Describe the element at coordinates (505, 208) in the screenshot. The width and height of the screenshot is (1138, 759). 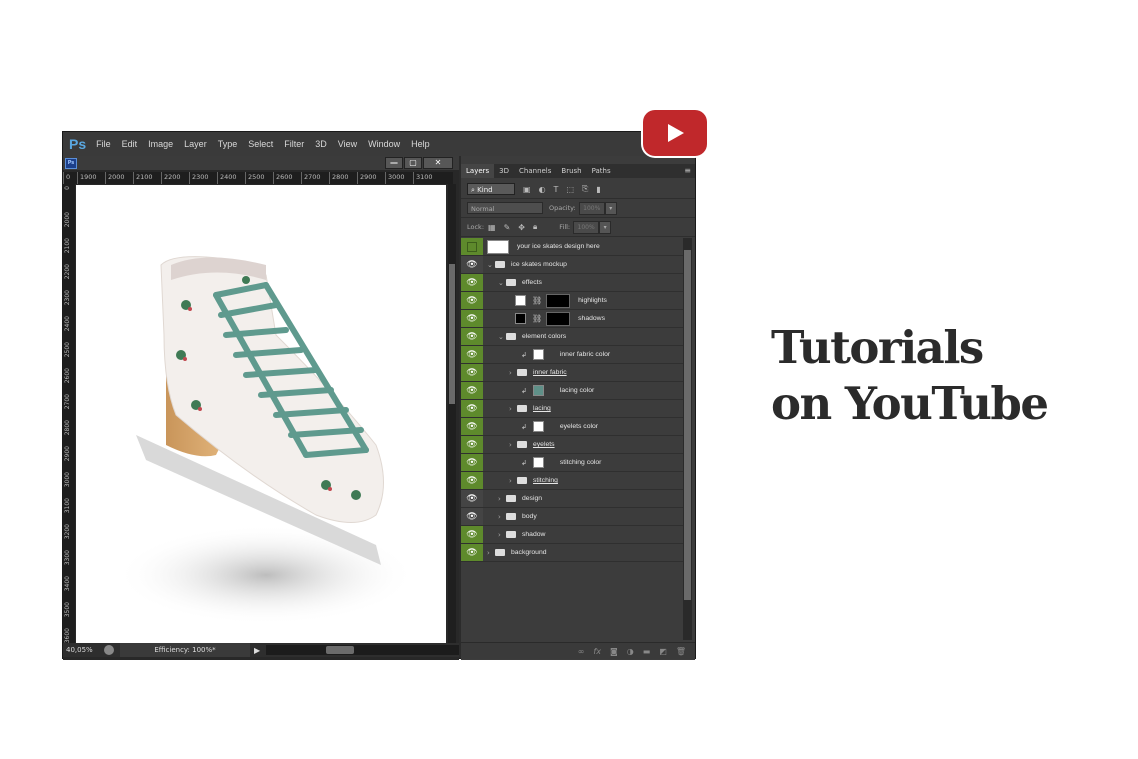
I see `blend-mode-select: Normal` at that location.